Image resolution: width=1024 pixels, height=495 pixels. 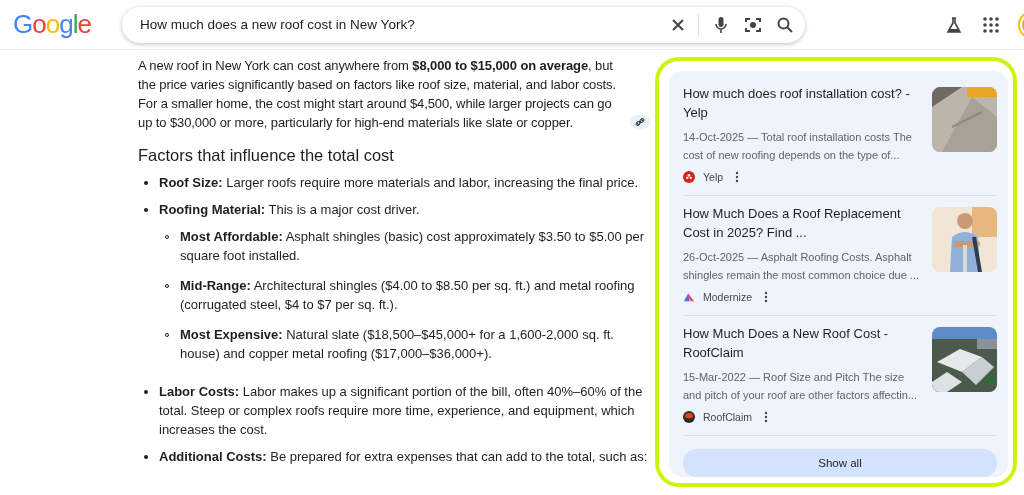 What do you see at coordinates (728, 297) in the screenshot?
I see `site-name: Modernize` at bounding box center [728, 297].